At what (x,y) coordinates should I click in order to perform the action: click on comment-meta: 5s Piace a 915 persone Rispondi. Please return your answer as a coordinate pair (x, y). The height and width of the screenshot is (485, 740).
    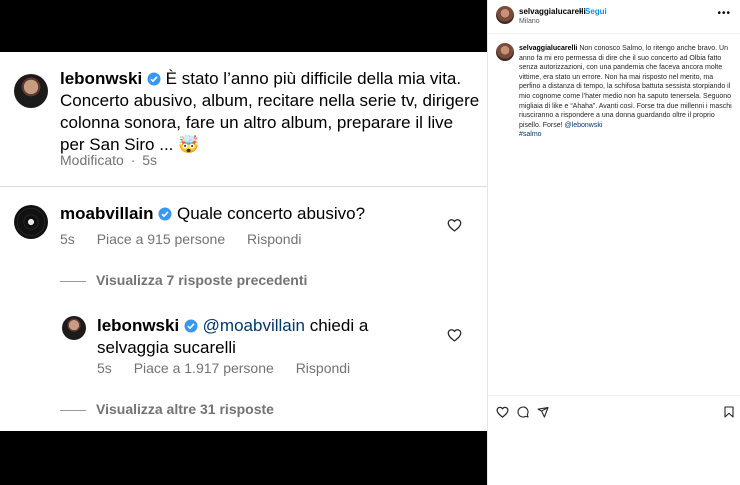
    Looking at the image, I should click on (190, 239).